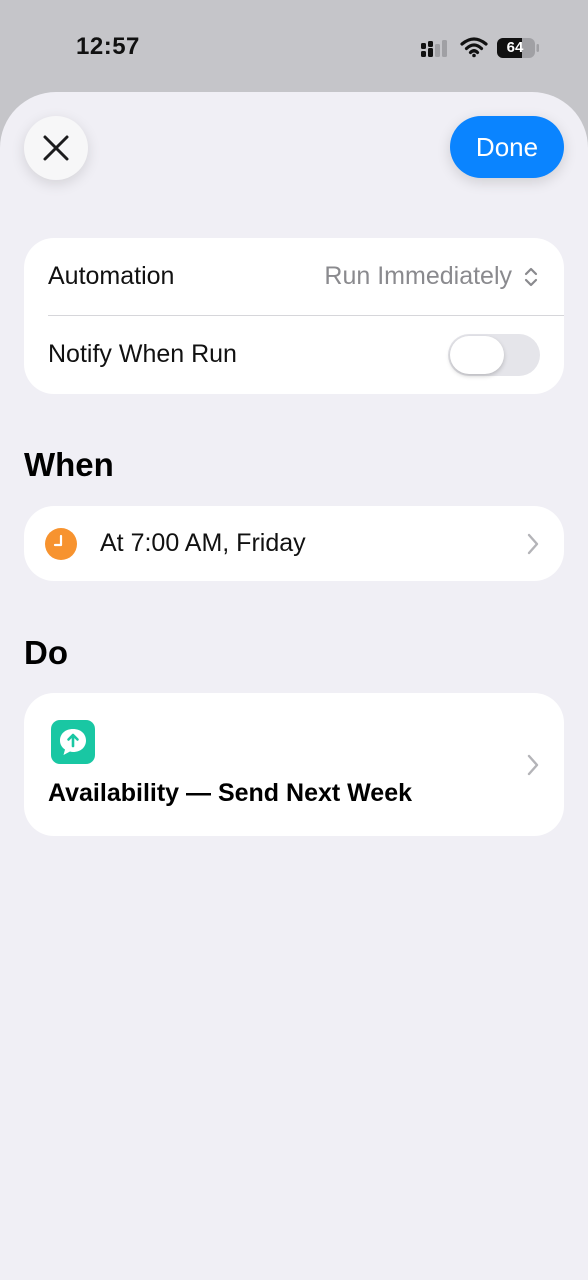 The image size is (588, 1280). What do you see at coordinates (474, 47) in the screenshot?
I see `wifi-icon` at bounding box center [474, 47].